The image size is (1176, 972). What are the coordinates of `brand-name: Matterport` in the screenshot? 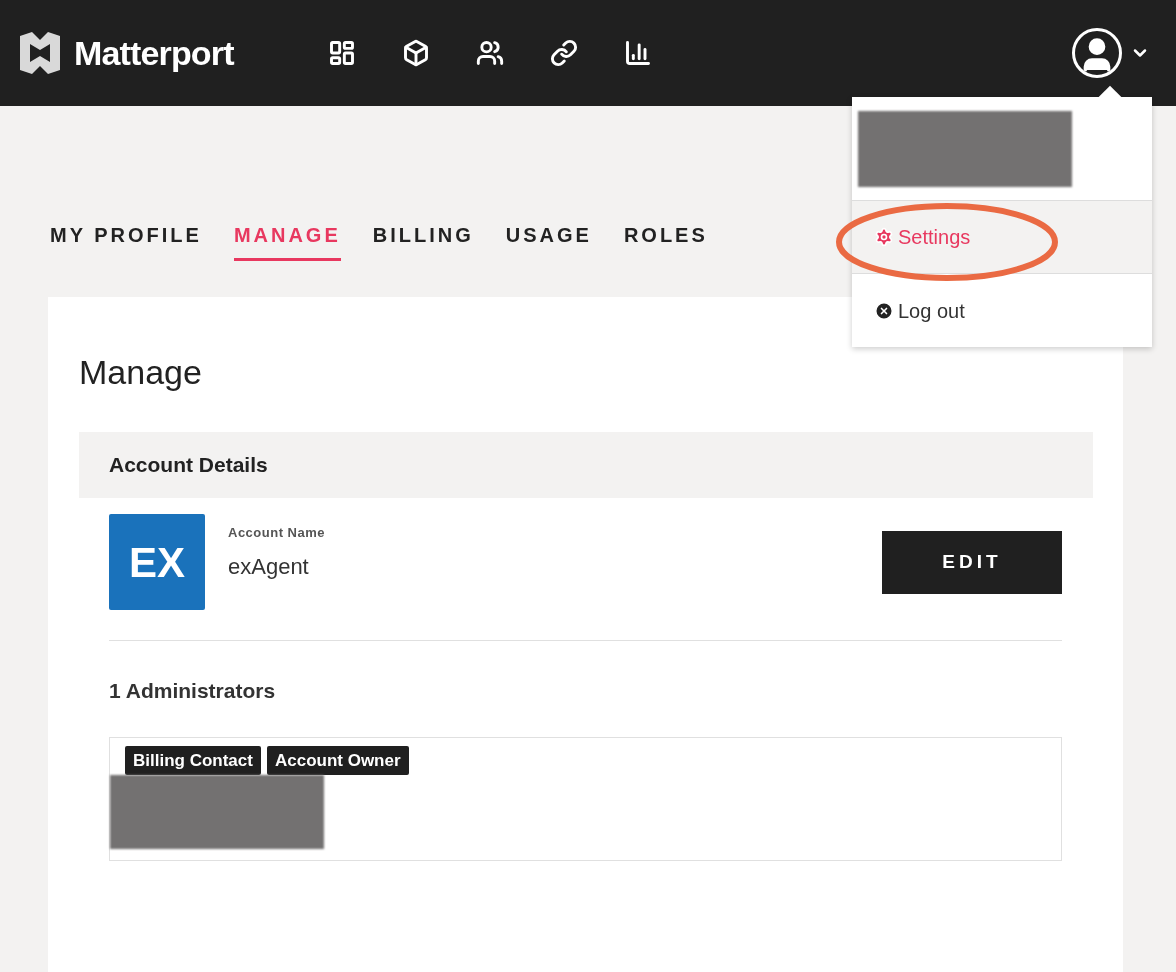 It's located at (154, 53).